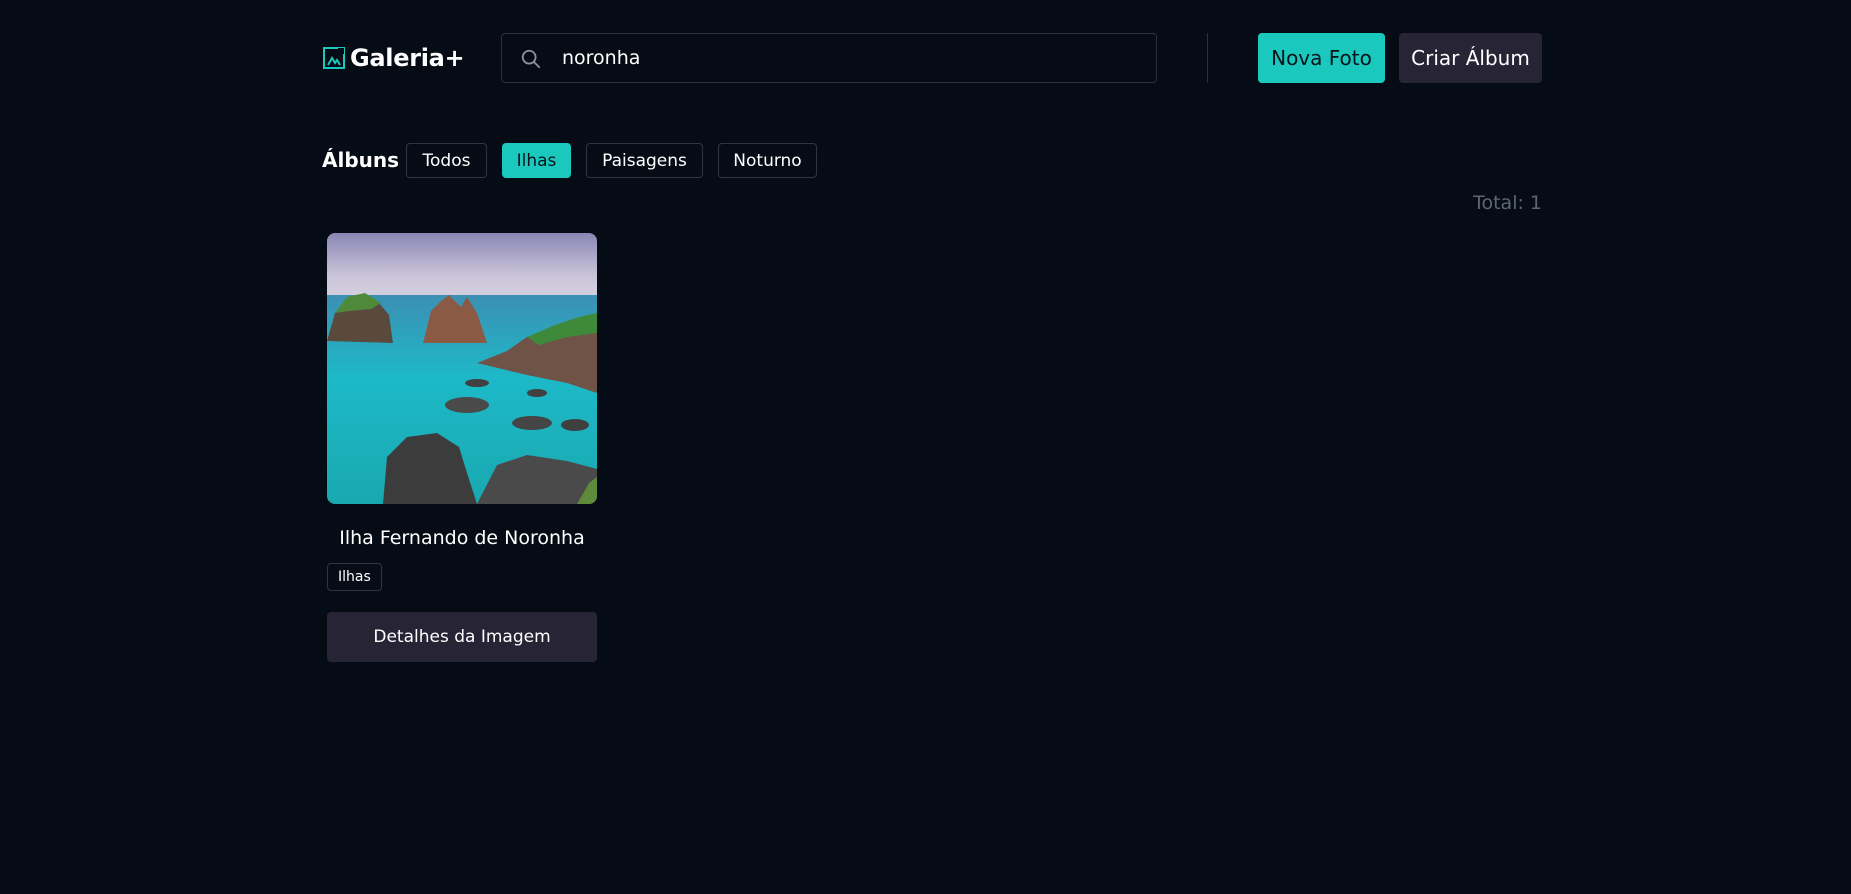  I want to click on total-count: Total: 1, so click(1507, 203).